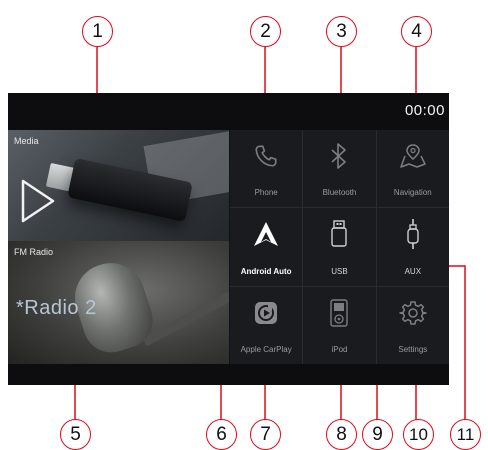  What do you see at coordinates (339, 313) in the screenshot?
I see `ipod-icon` at bounding box center [339, 313].